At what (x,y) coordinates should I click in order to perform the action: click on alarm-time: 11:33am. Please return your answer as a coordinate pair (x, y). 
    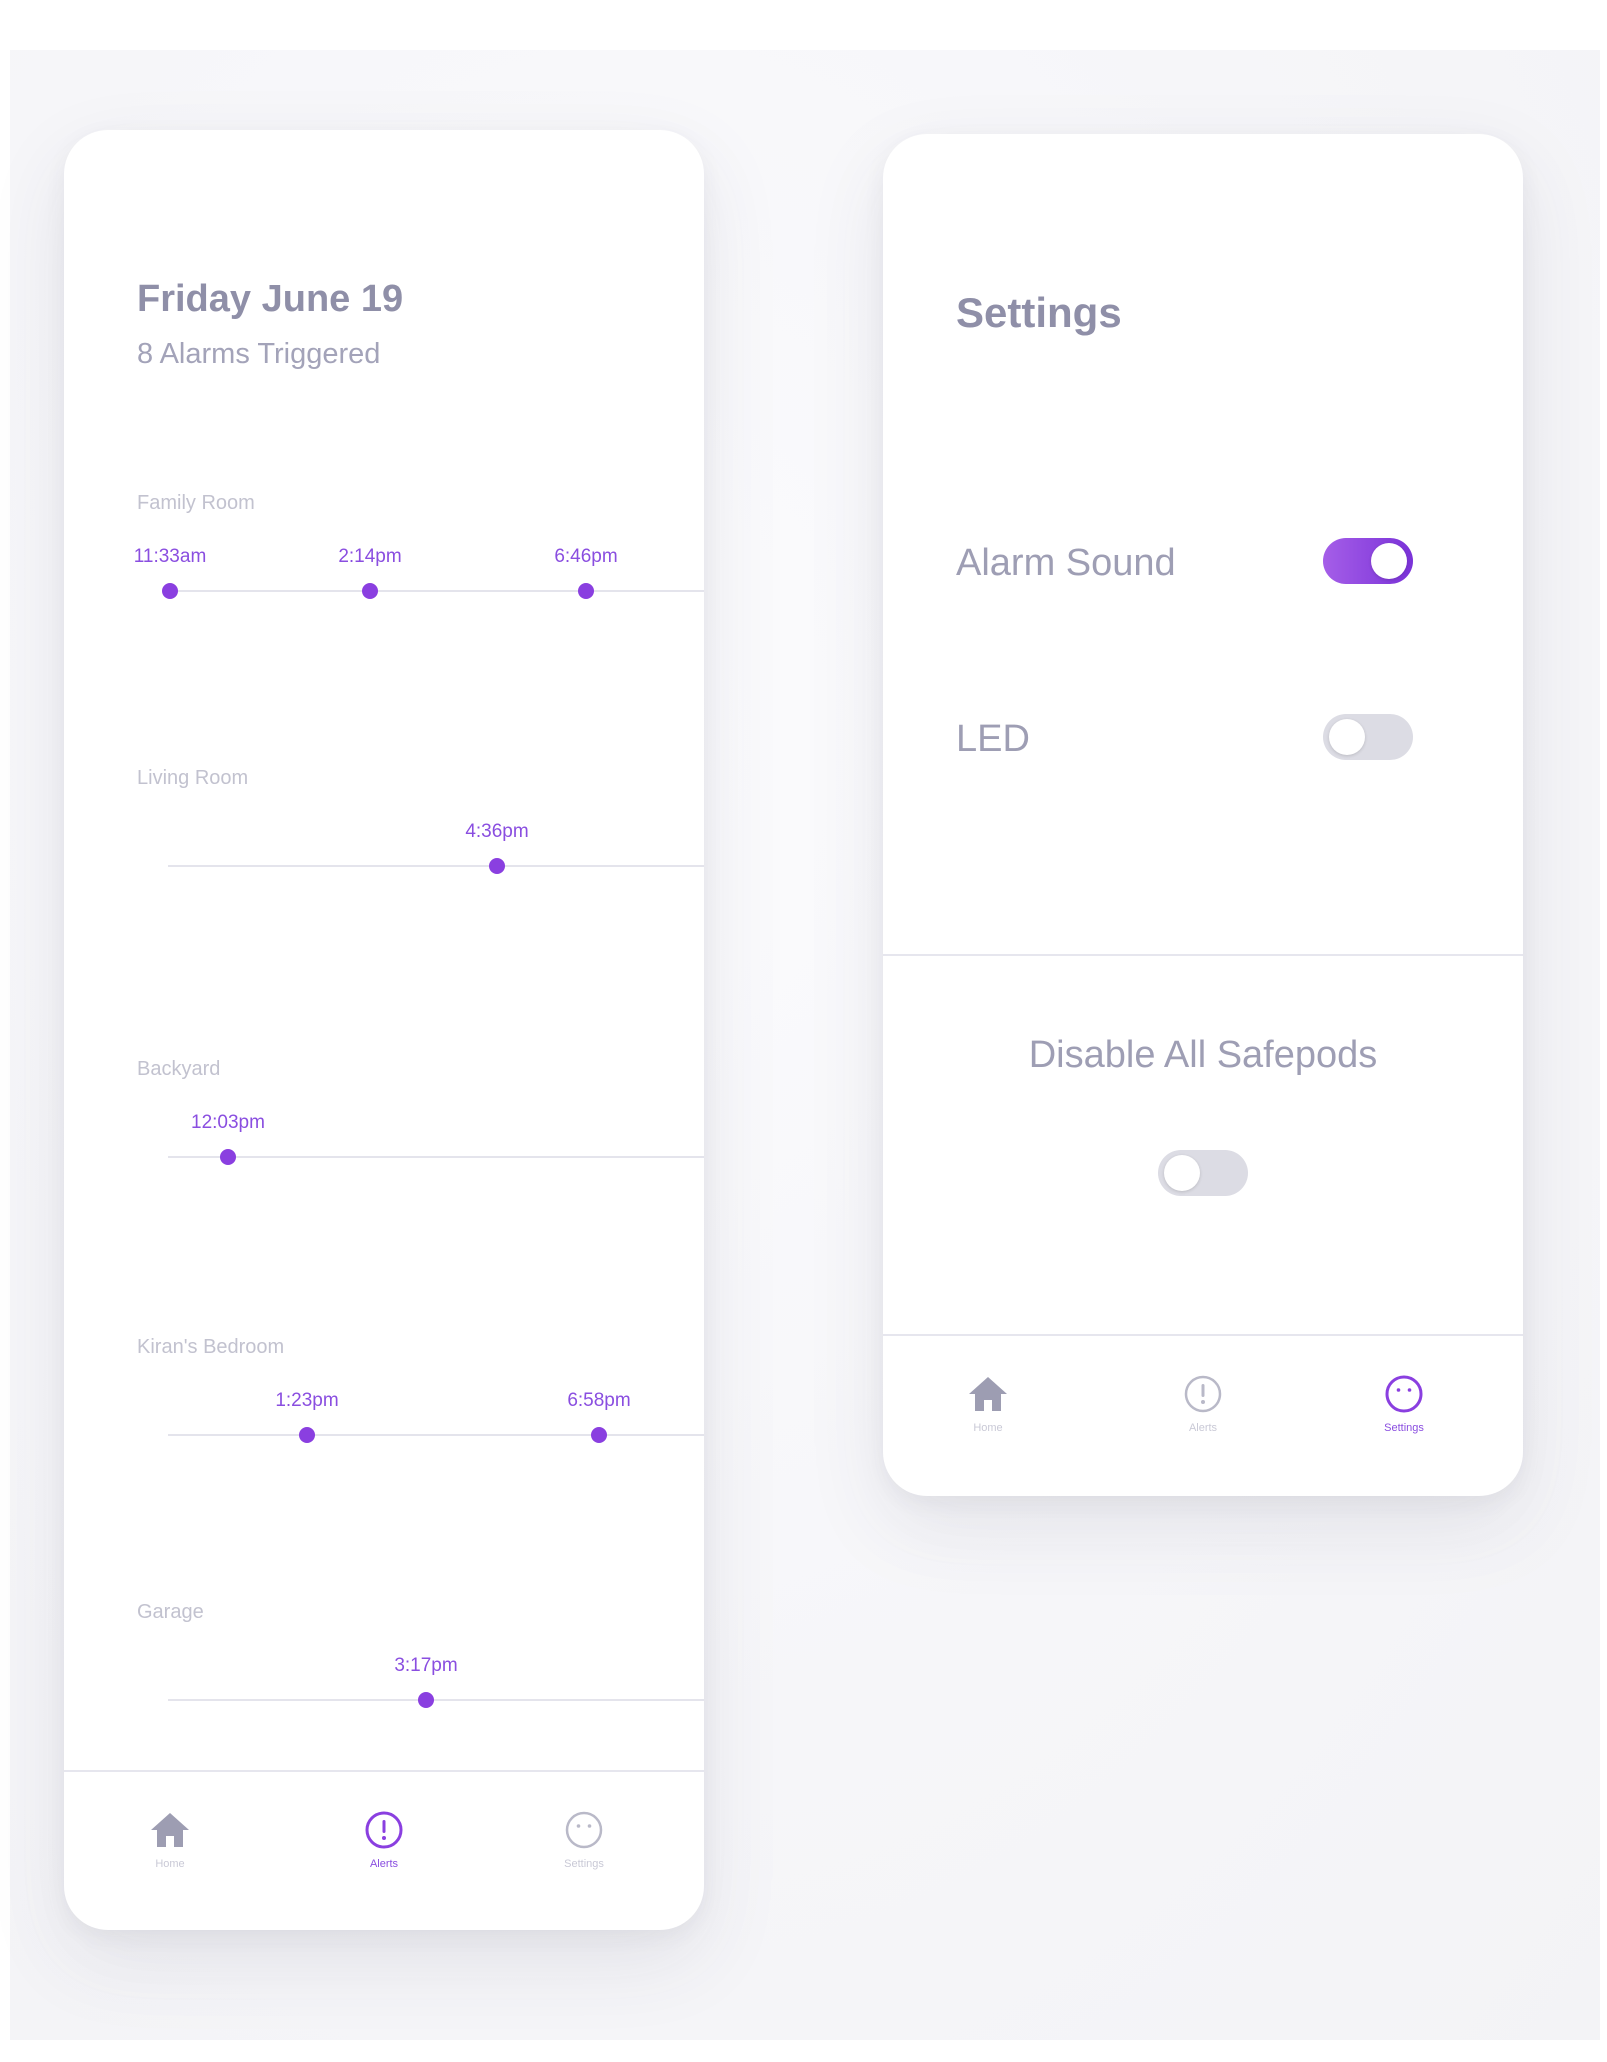
    Looking at the image, I should click on (170, 556).